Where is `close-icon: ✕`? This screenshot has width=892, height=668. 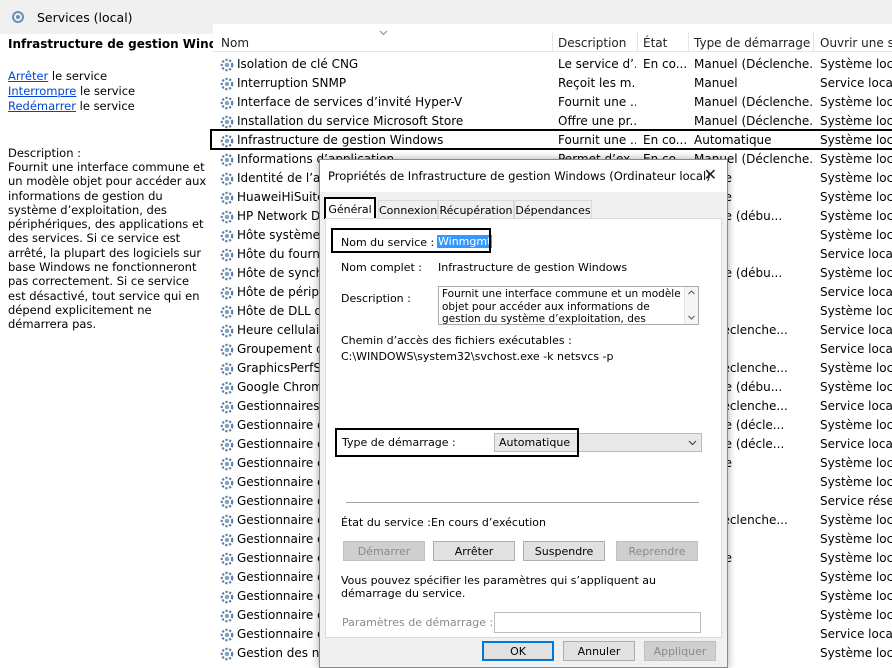
close-icon: ✕ is located at coordinates (710, 174).